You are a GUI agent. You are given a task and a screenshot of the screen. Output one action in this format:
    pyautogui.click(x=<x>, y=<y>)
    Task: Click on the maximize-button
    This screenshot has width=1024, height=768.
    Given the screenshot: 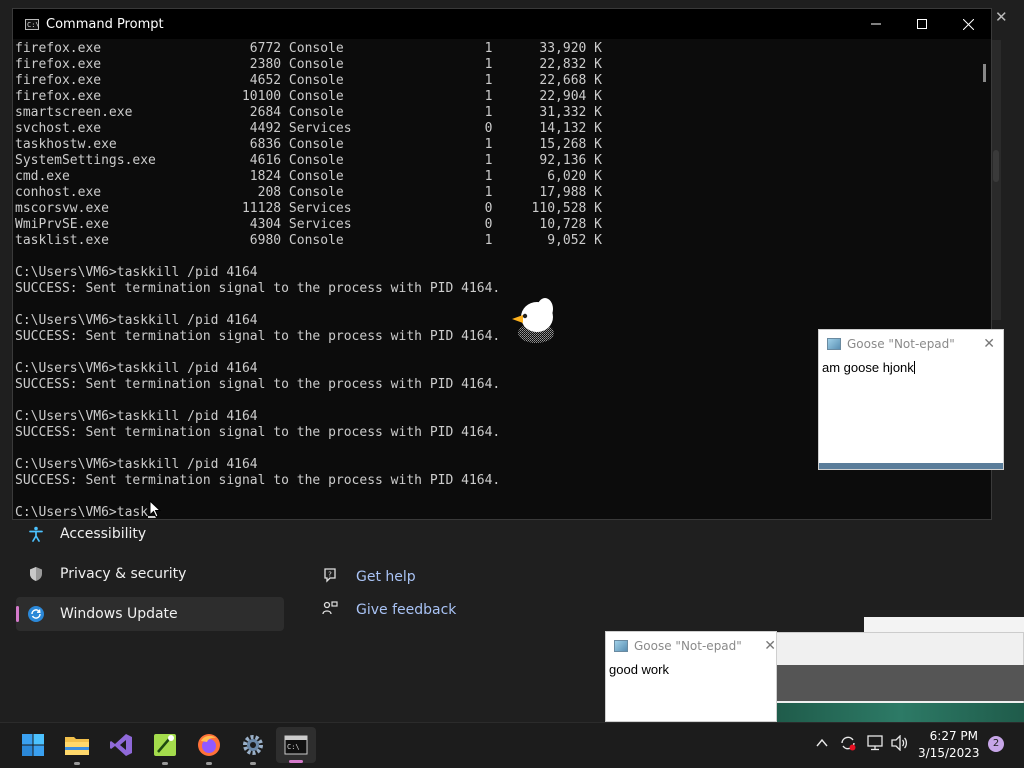 What is the action you would take?
    pyautogui.click(x=922, y=24)
    